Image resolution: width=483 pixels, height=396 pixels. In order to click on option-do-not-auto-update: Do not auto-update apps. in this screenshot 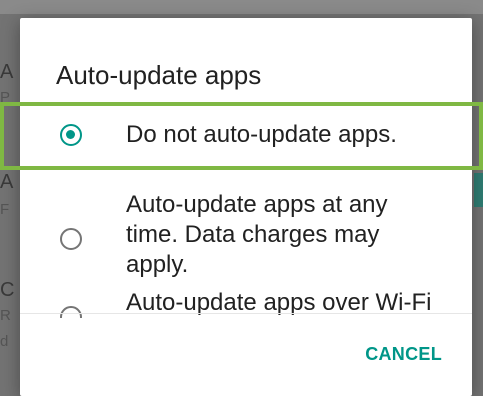, I will do `click(246, 135)`.